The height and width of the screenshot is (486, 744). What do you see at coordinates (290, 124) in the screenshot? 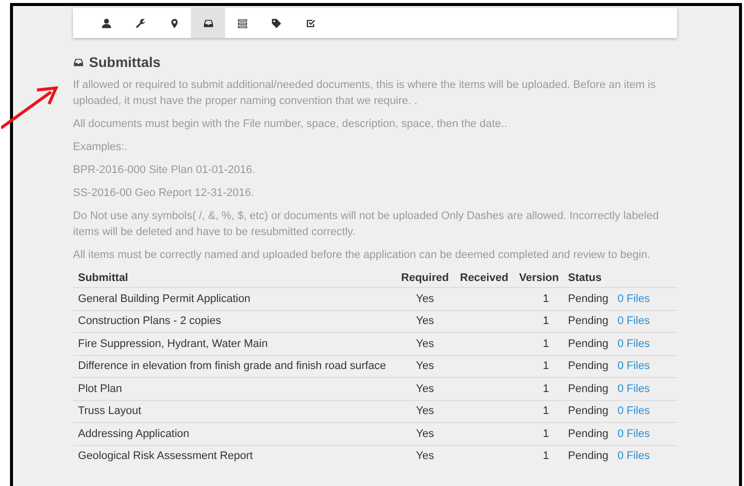
I see `paragraph: All documents must begin with the File number, space, description, space, then the date..` at bounding box center [290, 124].